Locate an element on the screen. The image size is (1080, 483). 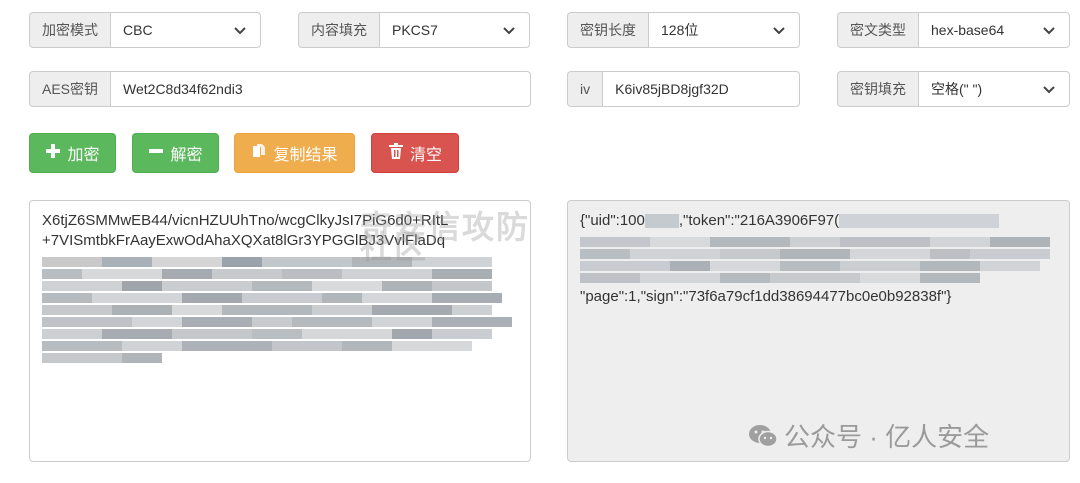
encrypt-label: 加密 is located at coordinates (83, 155).